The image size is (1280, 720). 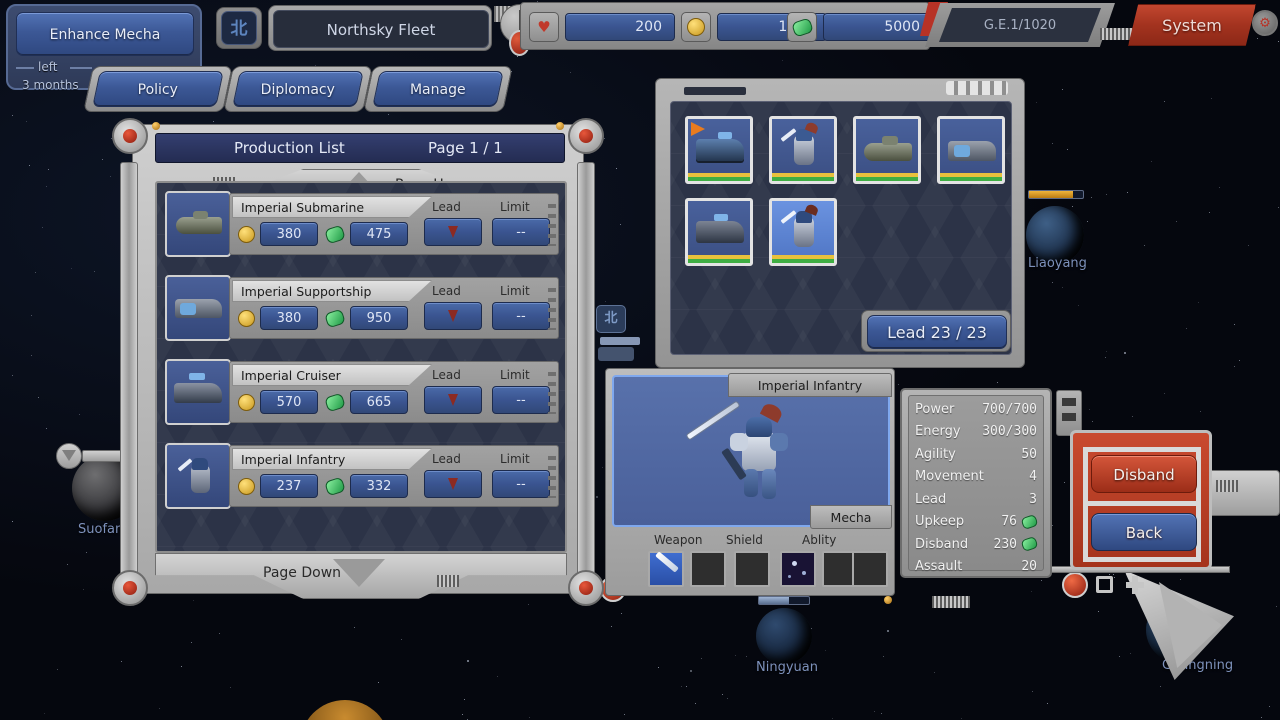 I want to click on map-structure-right, so click(x=1244, y=493).